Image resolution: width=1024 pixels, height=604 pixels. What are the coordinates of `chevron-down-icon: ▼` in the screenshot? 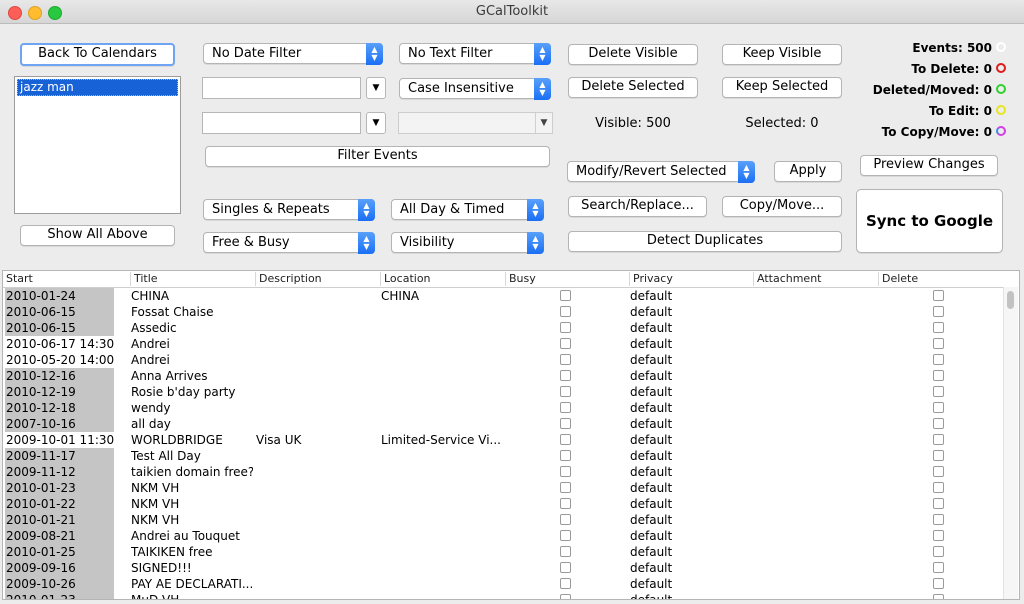 It's located at (543, 123).